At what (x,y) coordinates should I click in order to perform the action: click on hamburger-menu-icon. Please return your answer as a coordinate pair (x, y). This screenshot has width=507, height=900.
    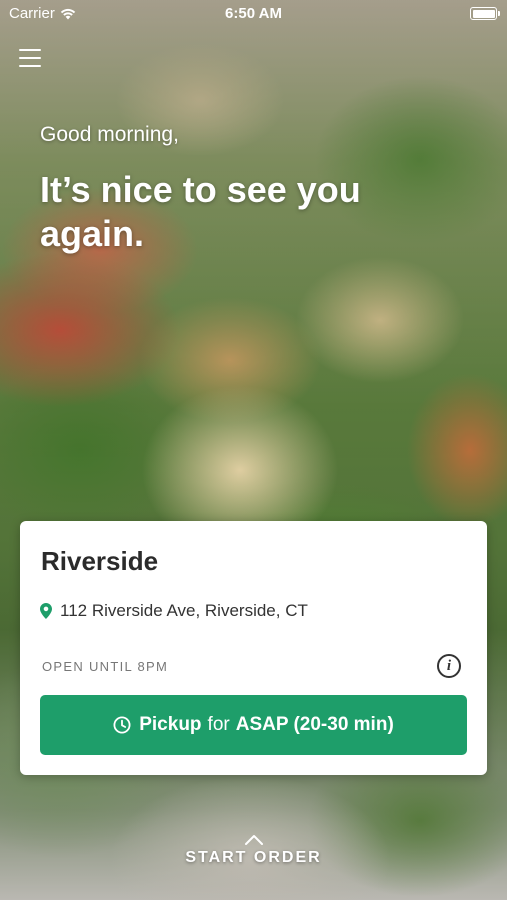
    Looking at the image, I should click on (30, 58).